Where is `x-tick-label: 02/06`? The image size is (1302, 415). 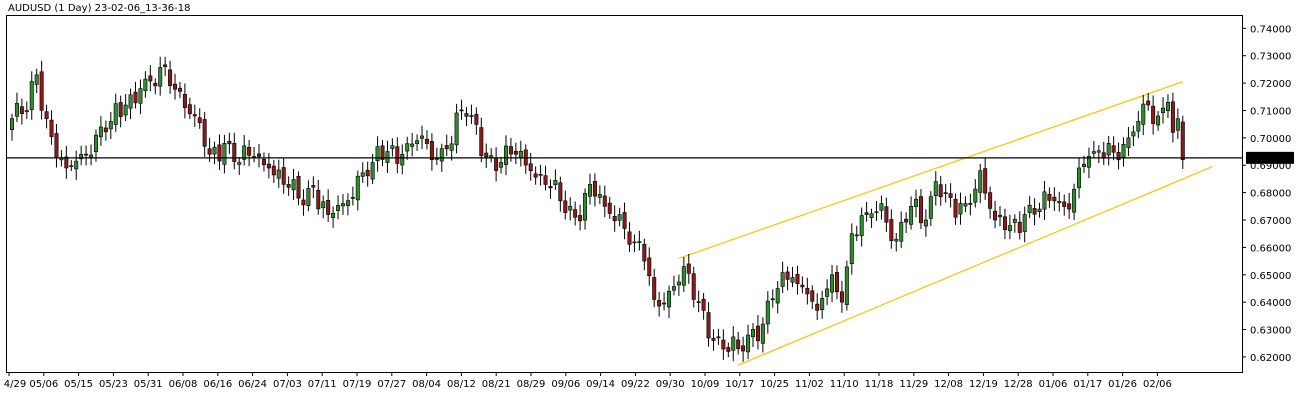
x-tick-label: 02/06 is located at coordinates (1157, 384).